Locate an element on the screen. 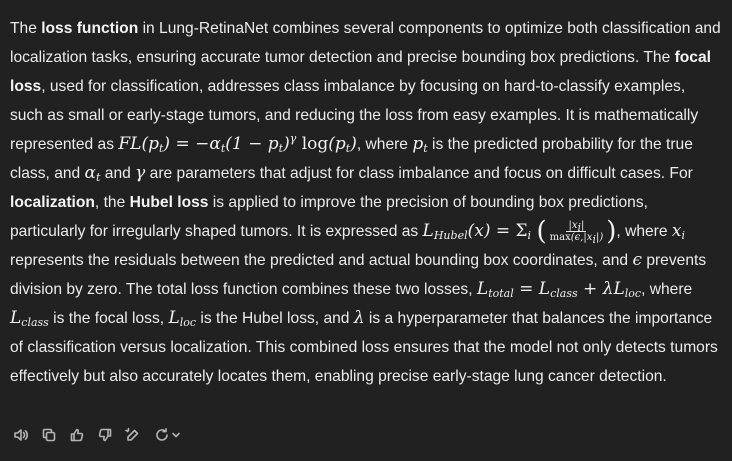 This screenshot has width=732, height=461. math-lclass: Lclass is located at coordinates (29, 318).